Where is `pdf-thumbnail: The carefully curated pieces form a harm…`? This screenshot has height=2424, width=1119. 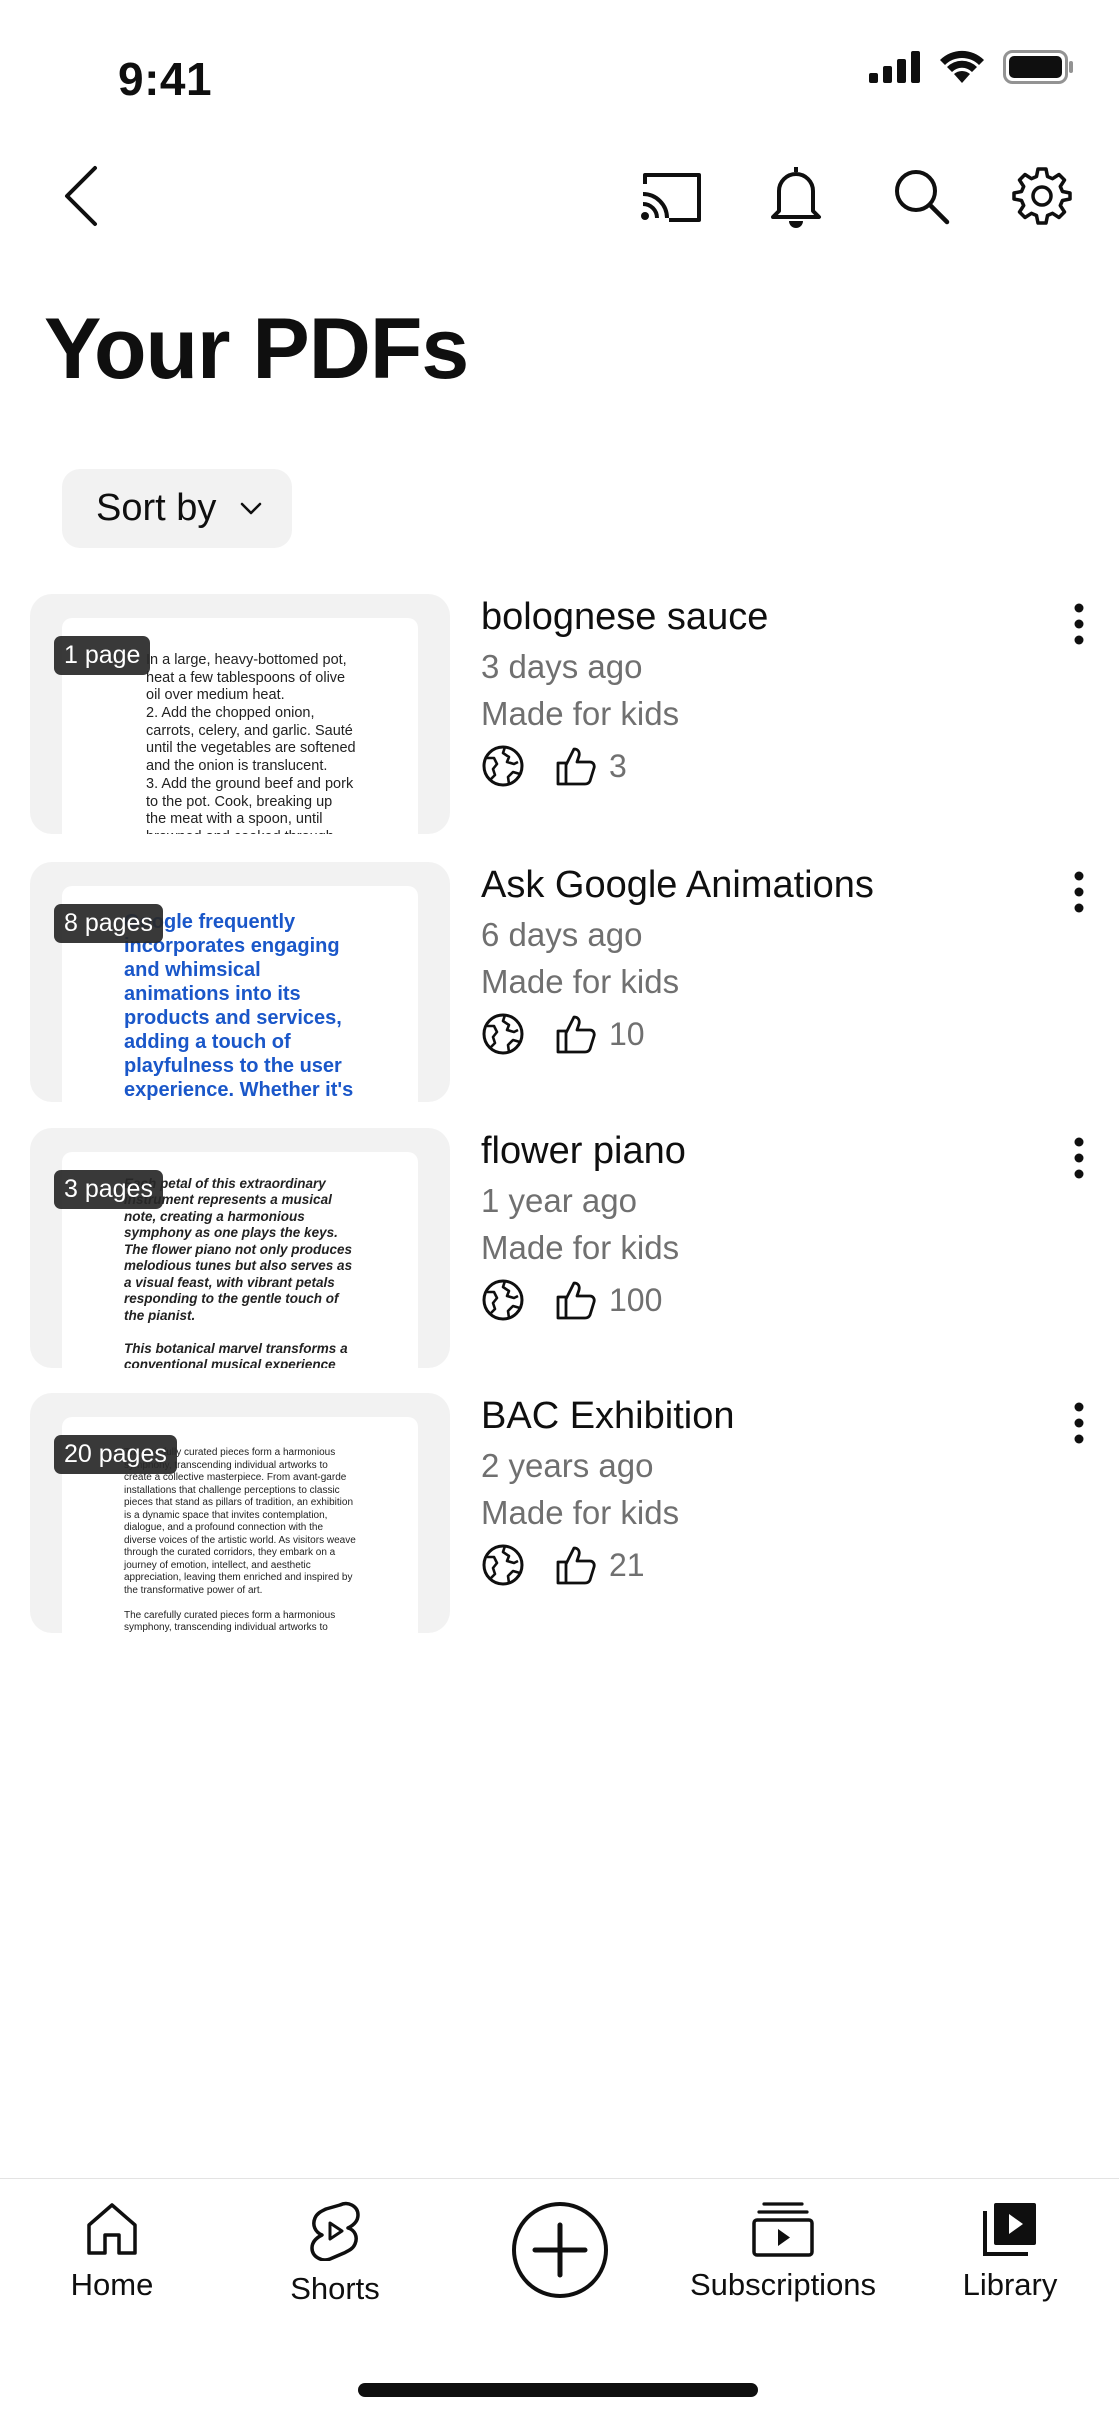 pdf-thumbnail: The carefully curated pieces form a harm… is located at coordinates (240, 1513).